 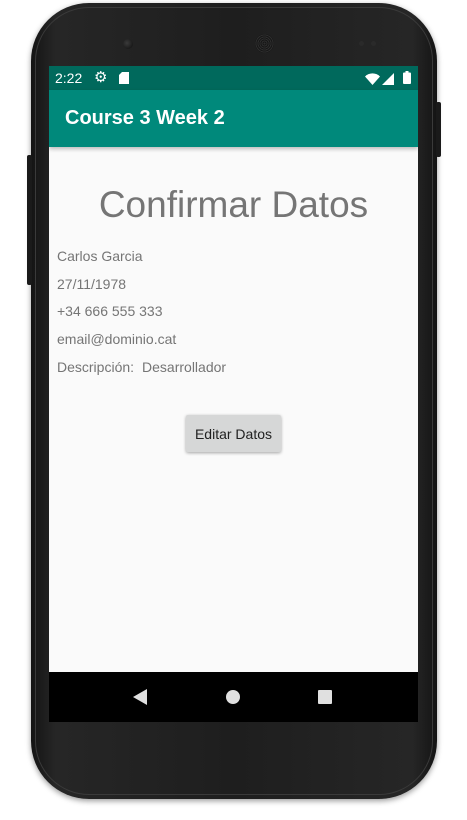 I want to click on sd-card-icon, so click(x=124, y=79).